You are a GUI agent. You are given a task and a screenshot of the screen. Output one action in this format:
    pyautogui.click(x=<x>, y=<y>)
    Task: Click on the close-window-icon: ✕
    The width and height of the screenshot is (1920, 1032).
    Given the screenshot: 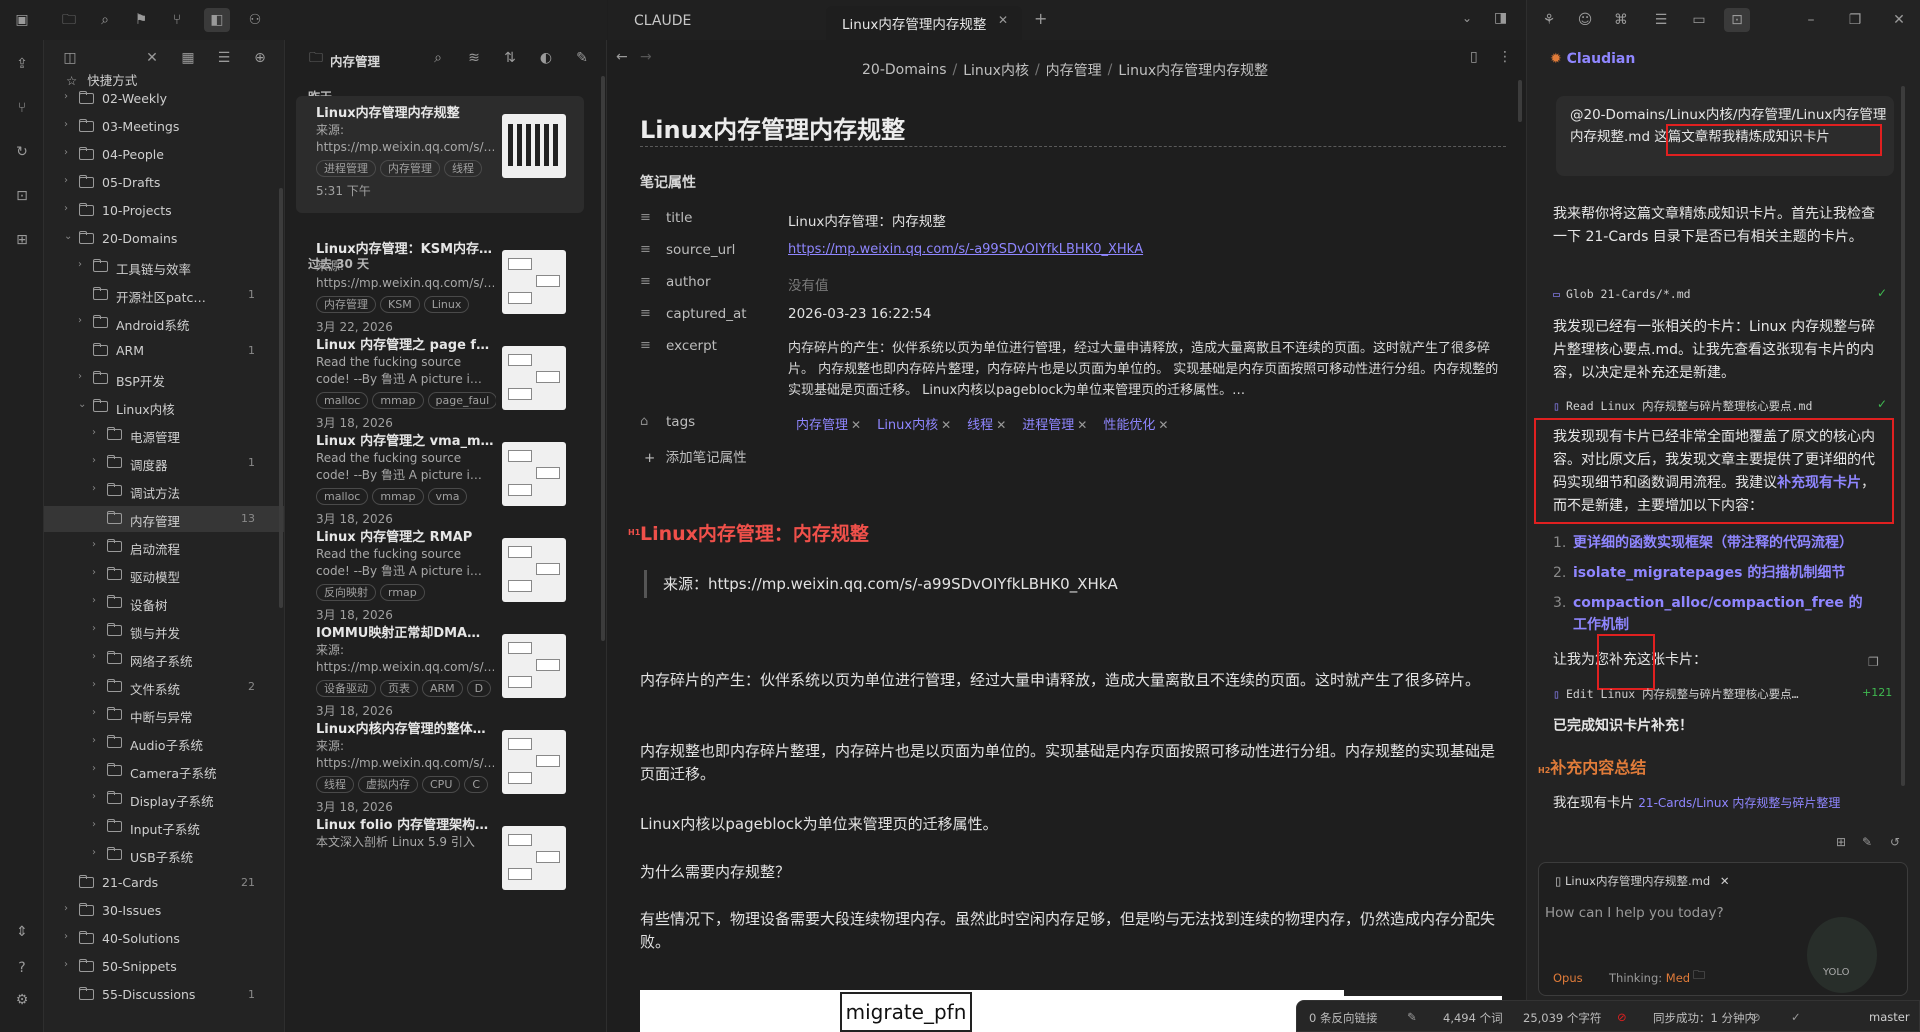 What is the action you would take?
    pyautogui.click(x=1899, y=20)
    